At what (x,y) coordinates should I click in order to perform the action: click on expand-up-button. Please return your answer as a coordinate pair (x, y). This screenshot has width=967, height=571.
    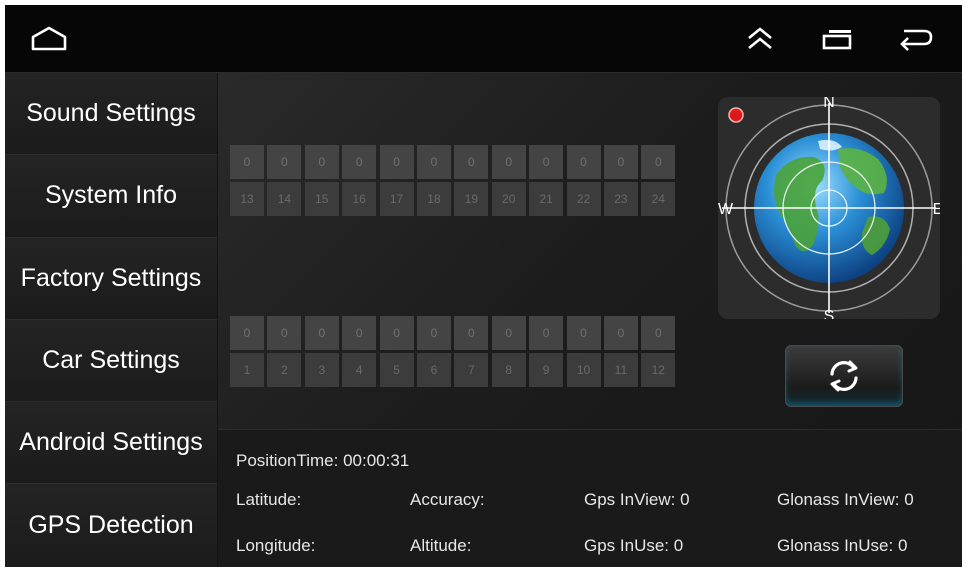
    Looking at the image, I should click on (760, 39).